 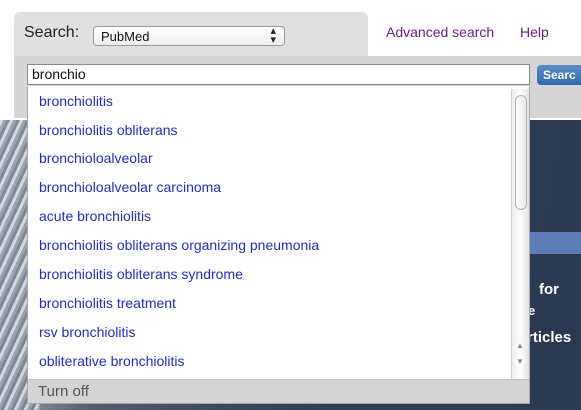 I want to click on search-button: Searc, so click(x=559, y=75).